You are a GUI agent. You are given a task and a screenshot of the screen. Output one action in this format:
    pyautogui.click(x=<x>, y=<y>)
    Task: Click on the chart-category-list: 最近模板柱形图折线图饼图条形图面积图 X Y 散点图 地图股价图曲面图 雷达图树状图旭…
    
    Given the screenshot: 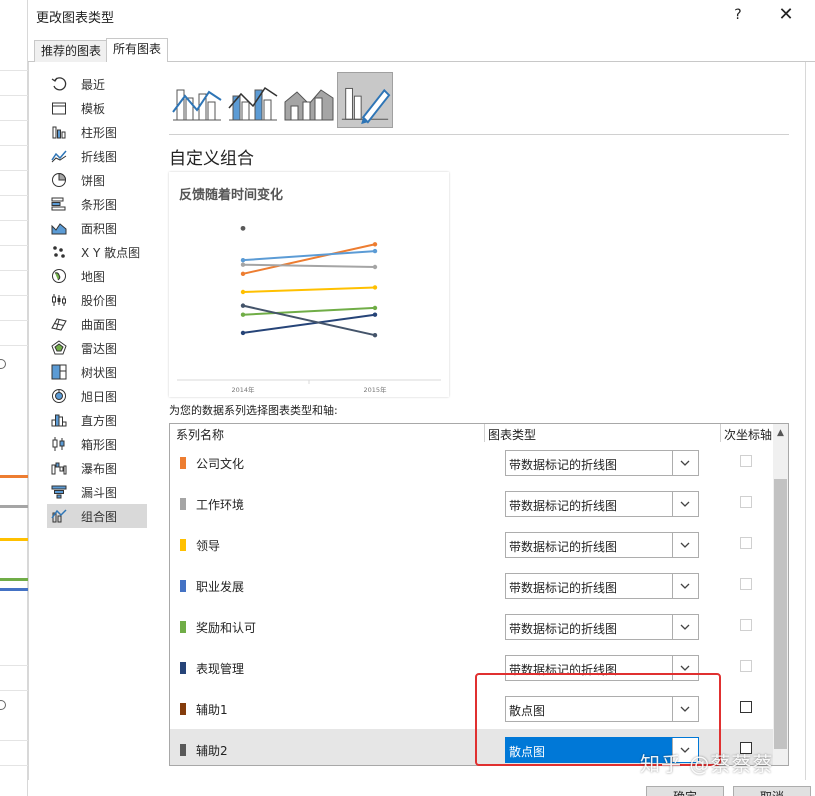 What is the action you would take?
    pyautogui.click(x=97, y=300)
    